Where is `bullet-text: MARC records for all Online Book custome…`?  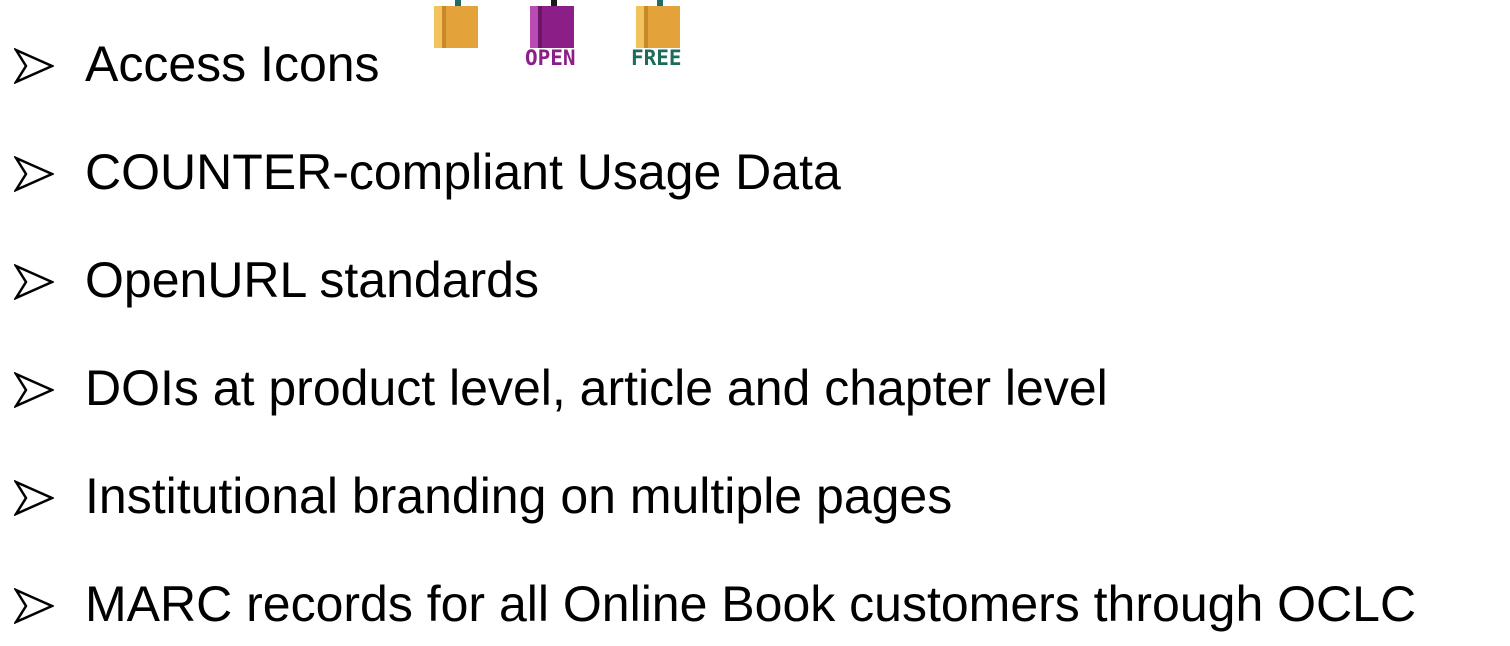
bullet-text: MARC records for all Online Book custome… is located at coordinates (751, 604).